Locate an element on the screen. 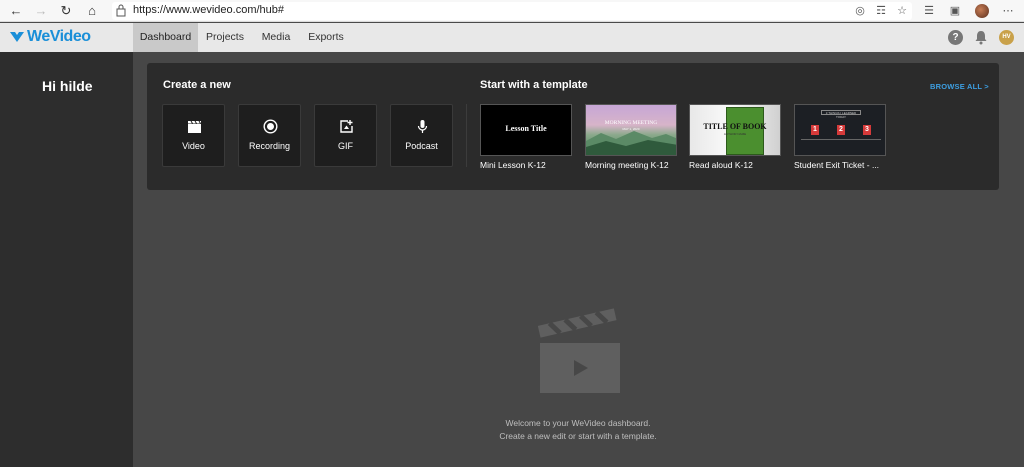  empty-state-line-1: Welcome to your WeVideo dashboard. is located at coordinates (578, 423).